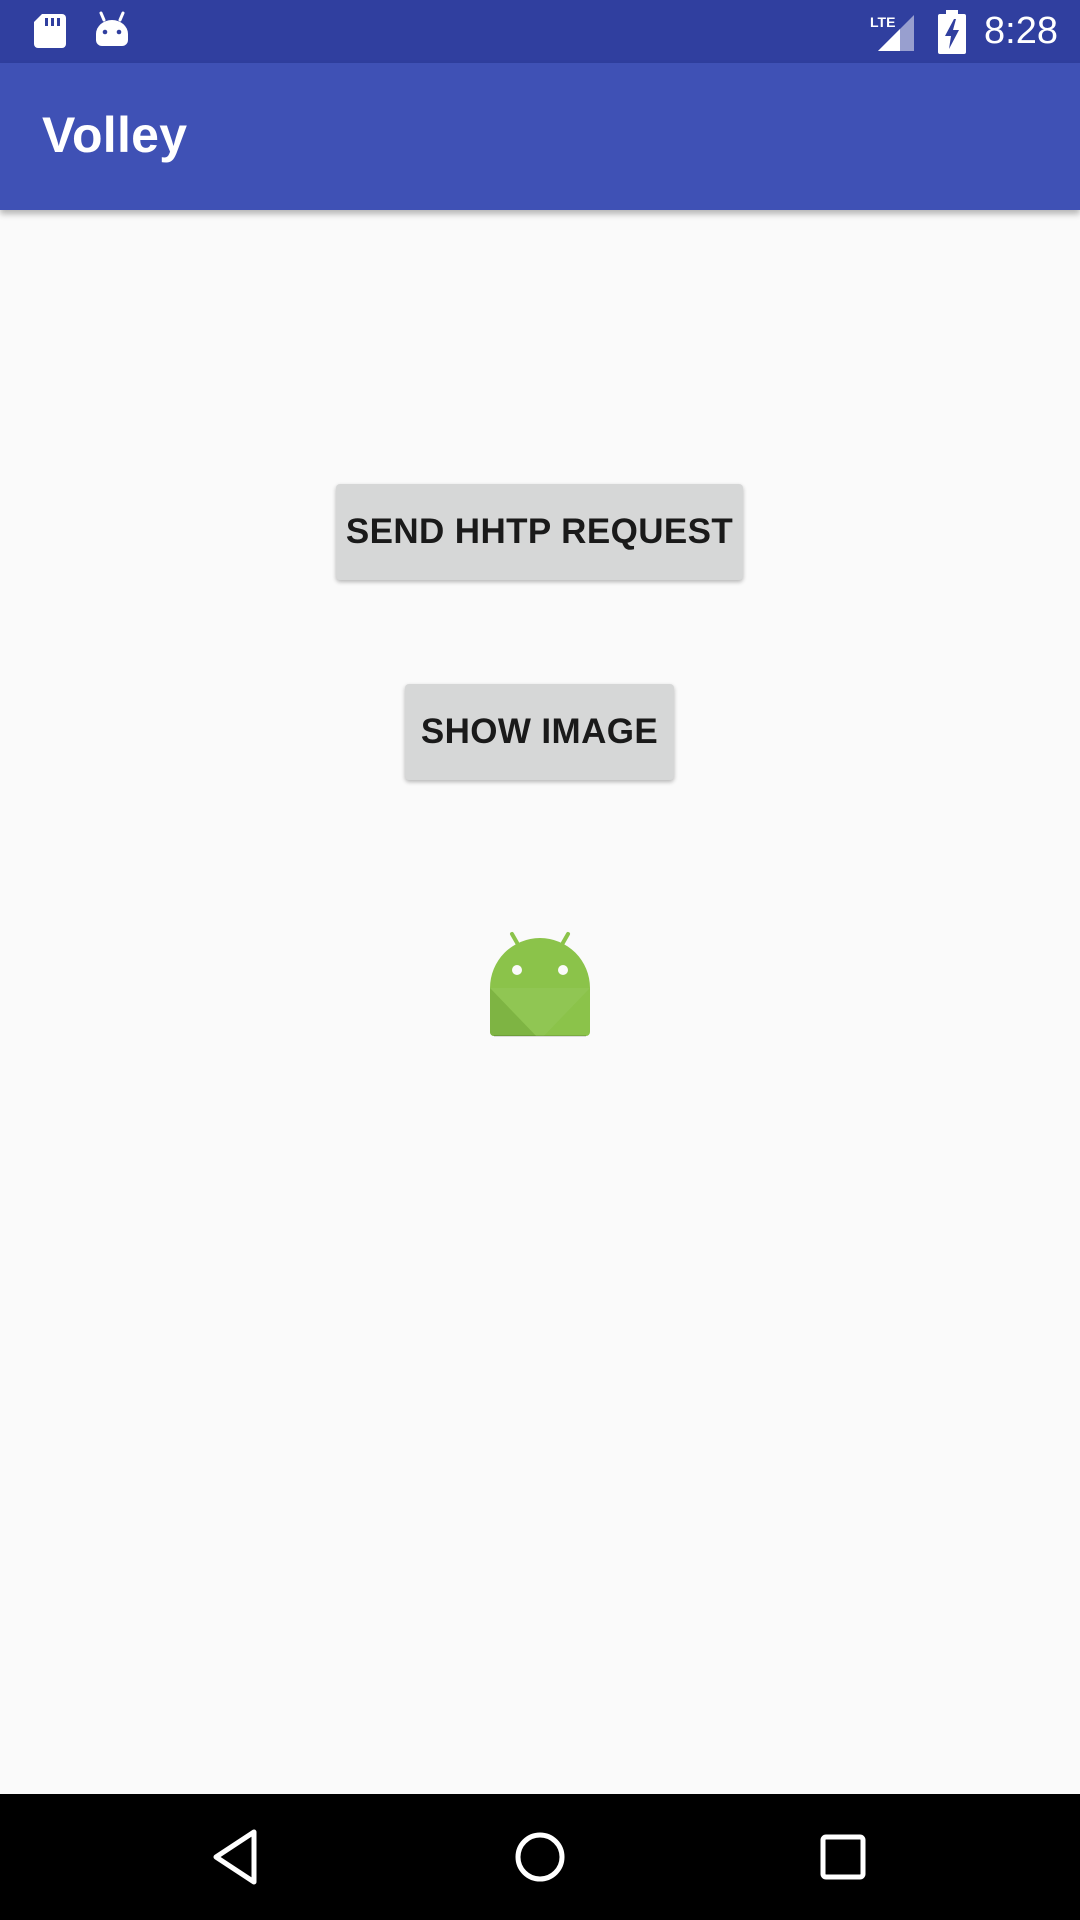 The height and width of the screenshot is (1920, 1080). Describe the element at coordinates (540, 984) in the screenshot. I see `android-robot-icon` at that location.